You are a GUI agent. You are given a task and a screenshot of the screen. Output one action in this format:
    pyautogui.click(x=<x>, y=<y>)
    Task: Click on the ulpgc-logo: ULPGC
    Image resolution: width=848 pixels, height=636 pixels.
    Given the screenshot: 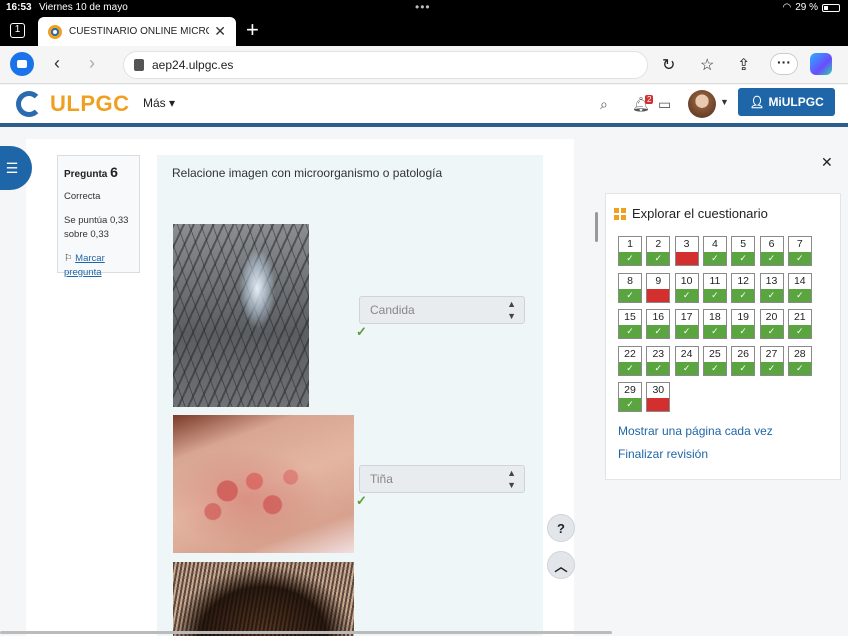 What is the action you would take?
    pyautogui.click(x=73, y=104)
    